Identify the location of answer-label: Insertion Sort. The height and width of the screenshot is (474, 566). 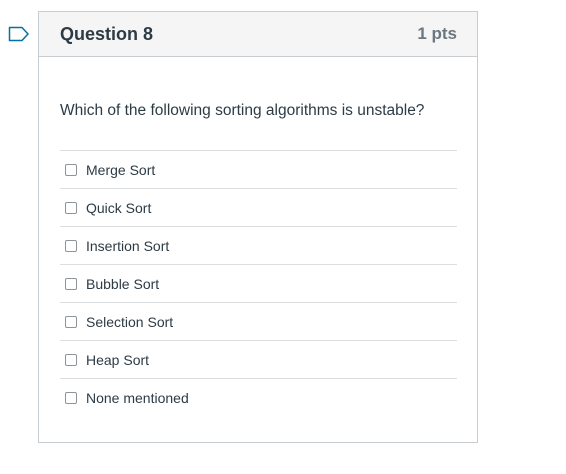
(128, 245).